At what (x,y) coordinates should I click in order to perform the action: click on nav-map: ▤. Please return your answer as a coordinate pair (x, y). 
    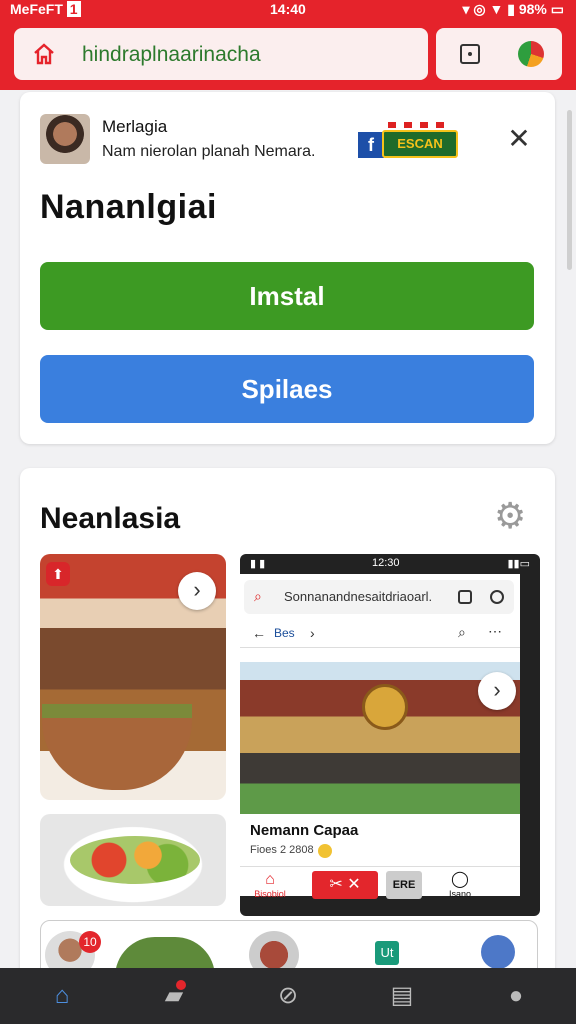
    Looking at the image, I should click on (401, 996).